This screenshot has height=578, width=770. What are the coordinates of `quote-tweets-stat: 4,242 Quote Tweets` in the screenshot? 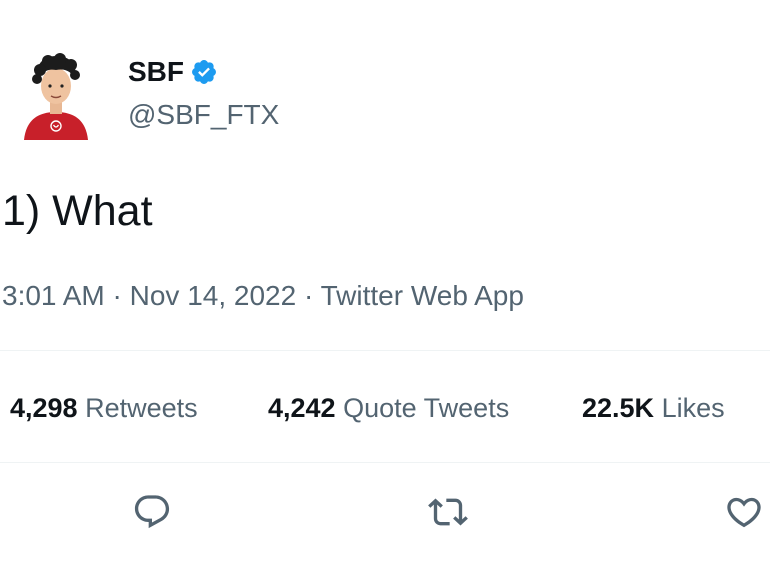 It's located at (388, 408).